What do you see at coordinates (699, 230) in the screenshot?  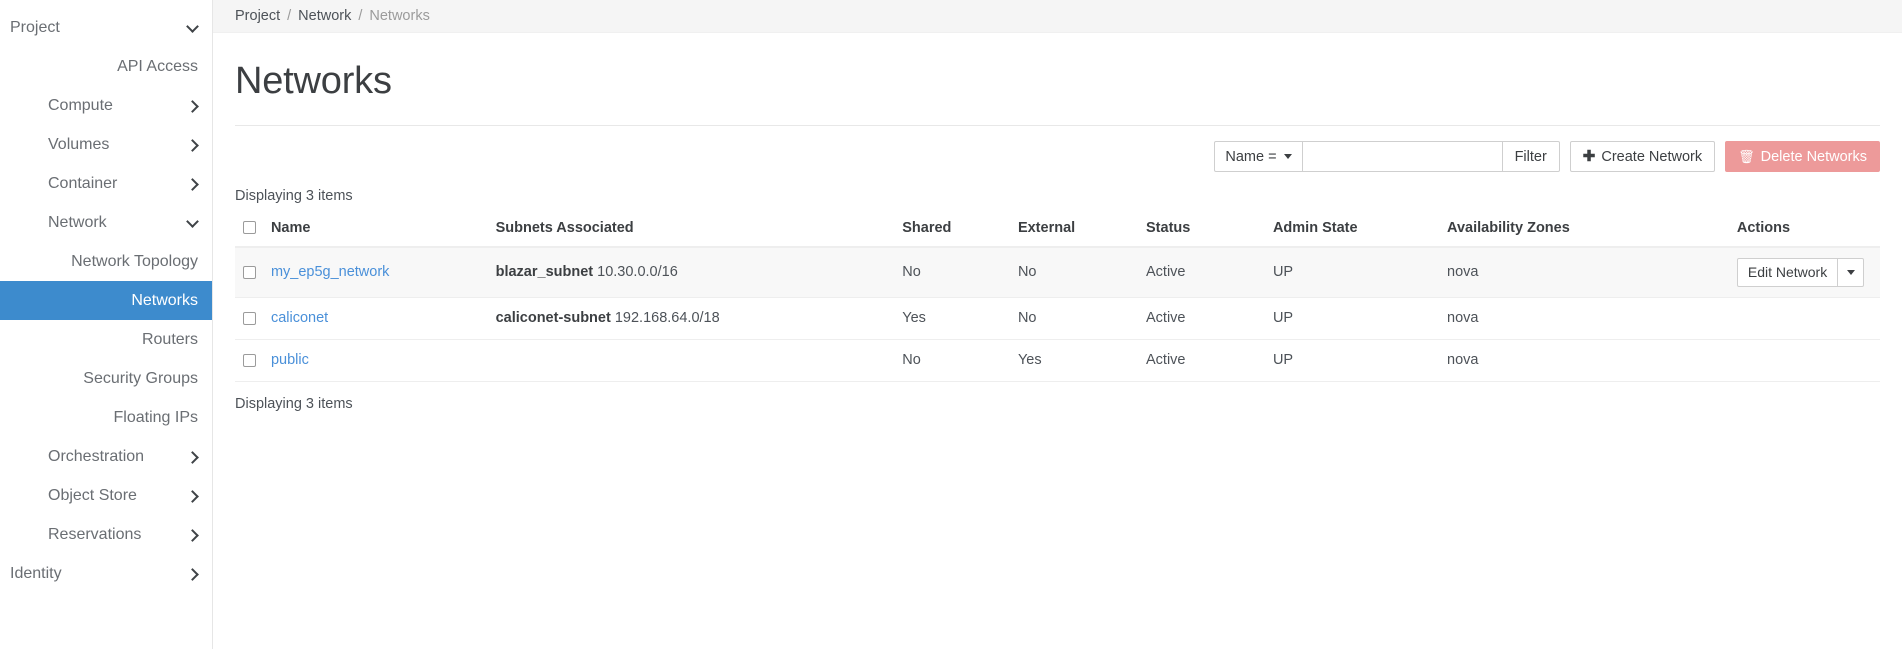 I see `column-header-subnets: Subnets Associated` at bounding box center [699, 230].